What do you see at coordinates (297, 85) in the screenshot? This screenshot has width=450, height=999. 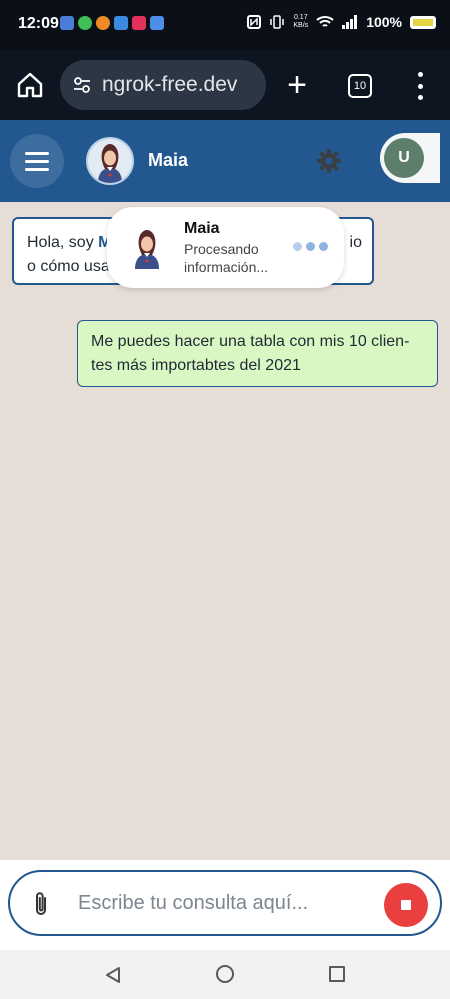 I see `new-tab-icon: +` at bounding box center [297, 85].